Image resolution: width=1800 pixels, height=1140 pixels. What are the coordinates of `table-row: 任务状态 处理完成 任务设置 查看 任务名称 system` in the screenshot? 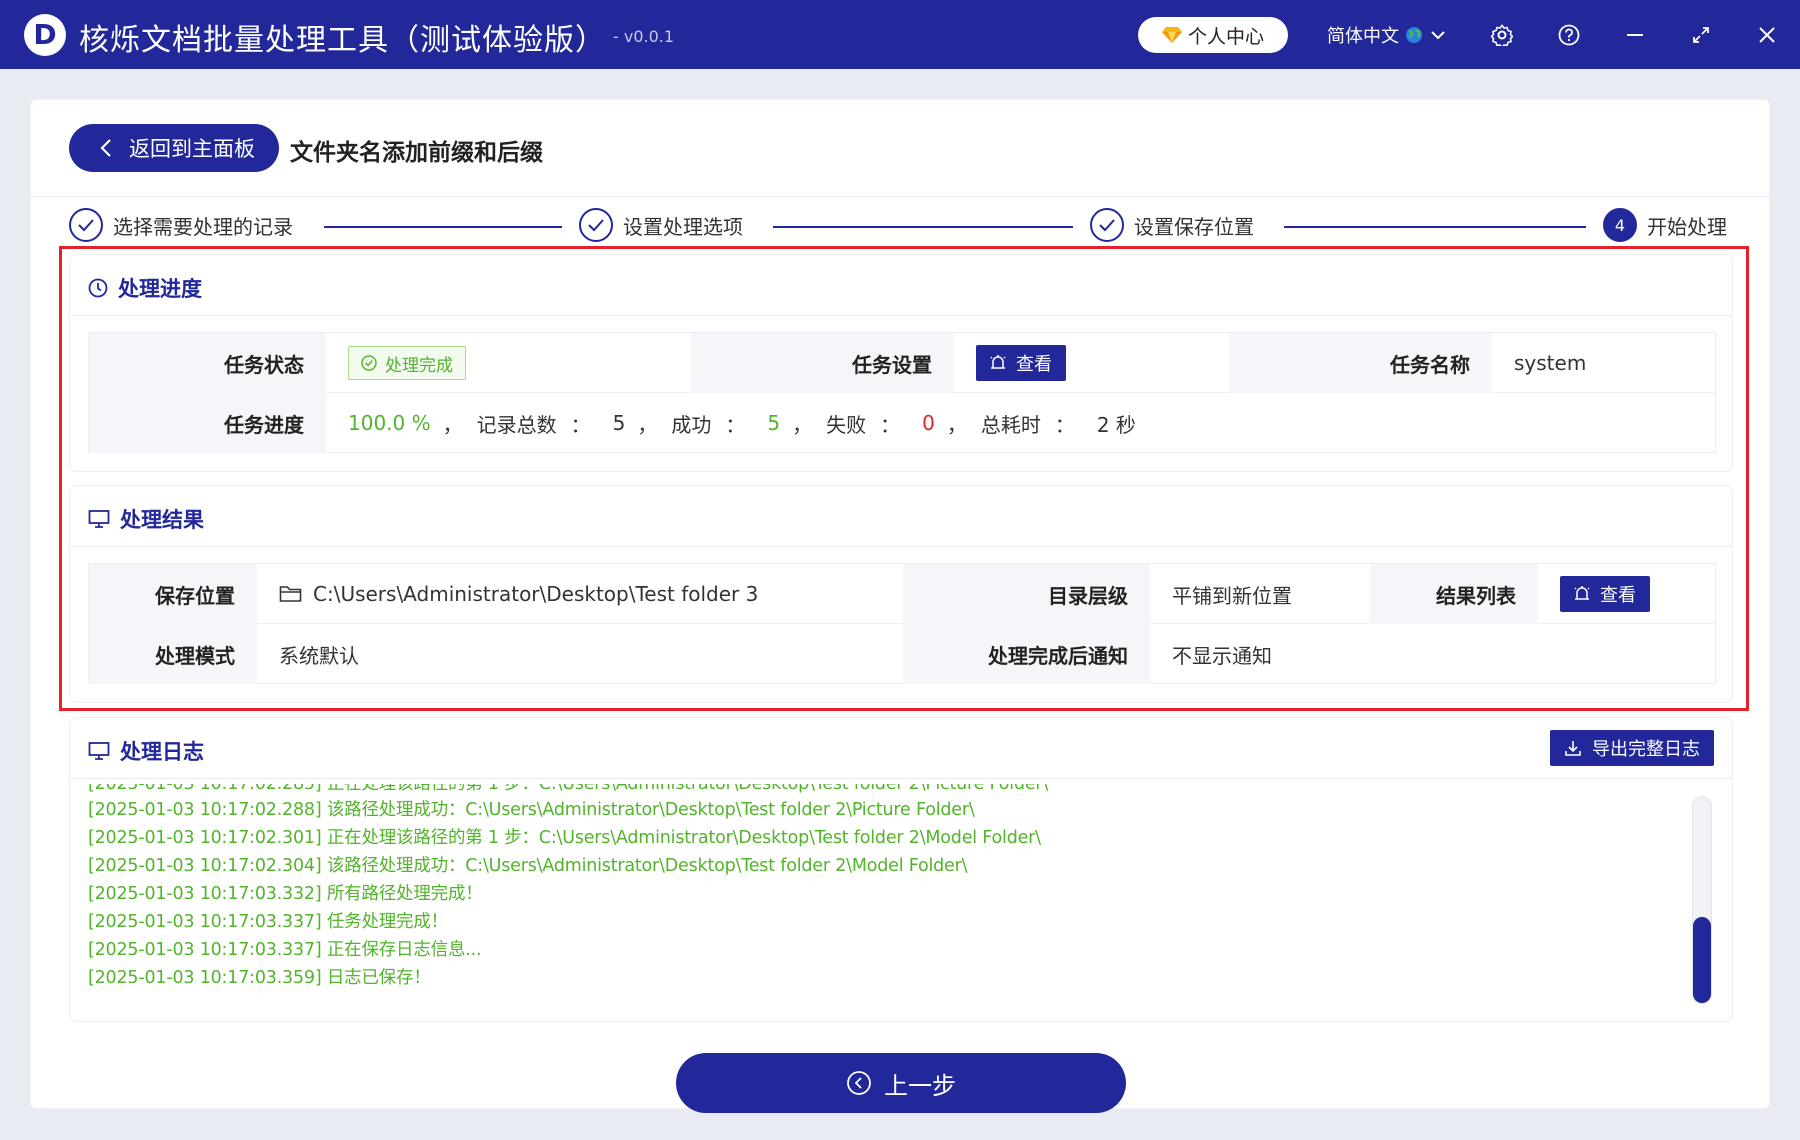 It's located at (902, 363).